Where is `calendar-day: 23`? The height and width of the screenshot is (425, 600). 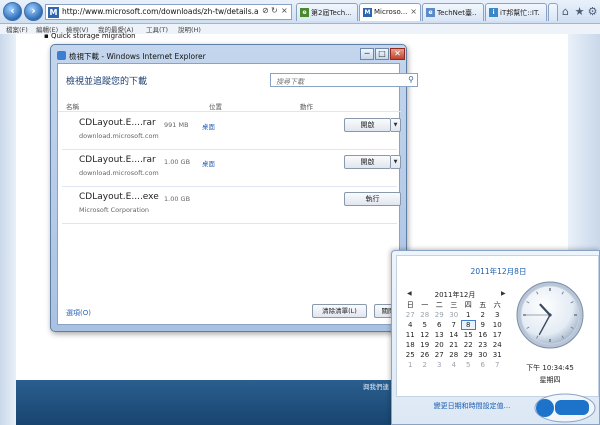 calendar-day: 23 is located at coordinates (483, 345).